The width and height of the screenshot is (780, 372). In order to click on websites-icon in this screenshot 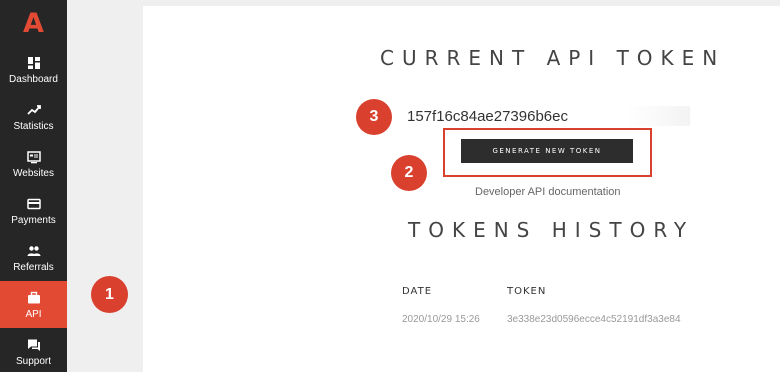, I will do `click(34, 157)`.